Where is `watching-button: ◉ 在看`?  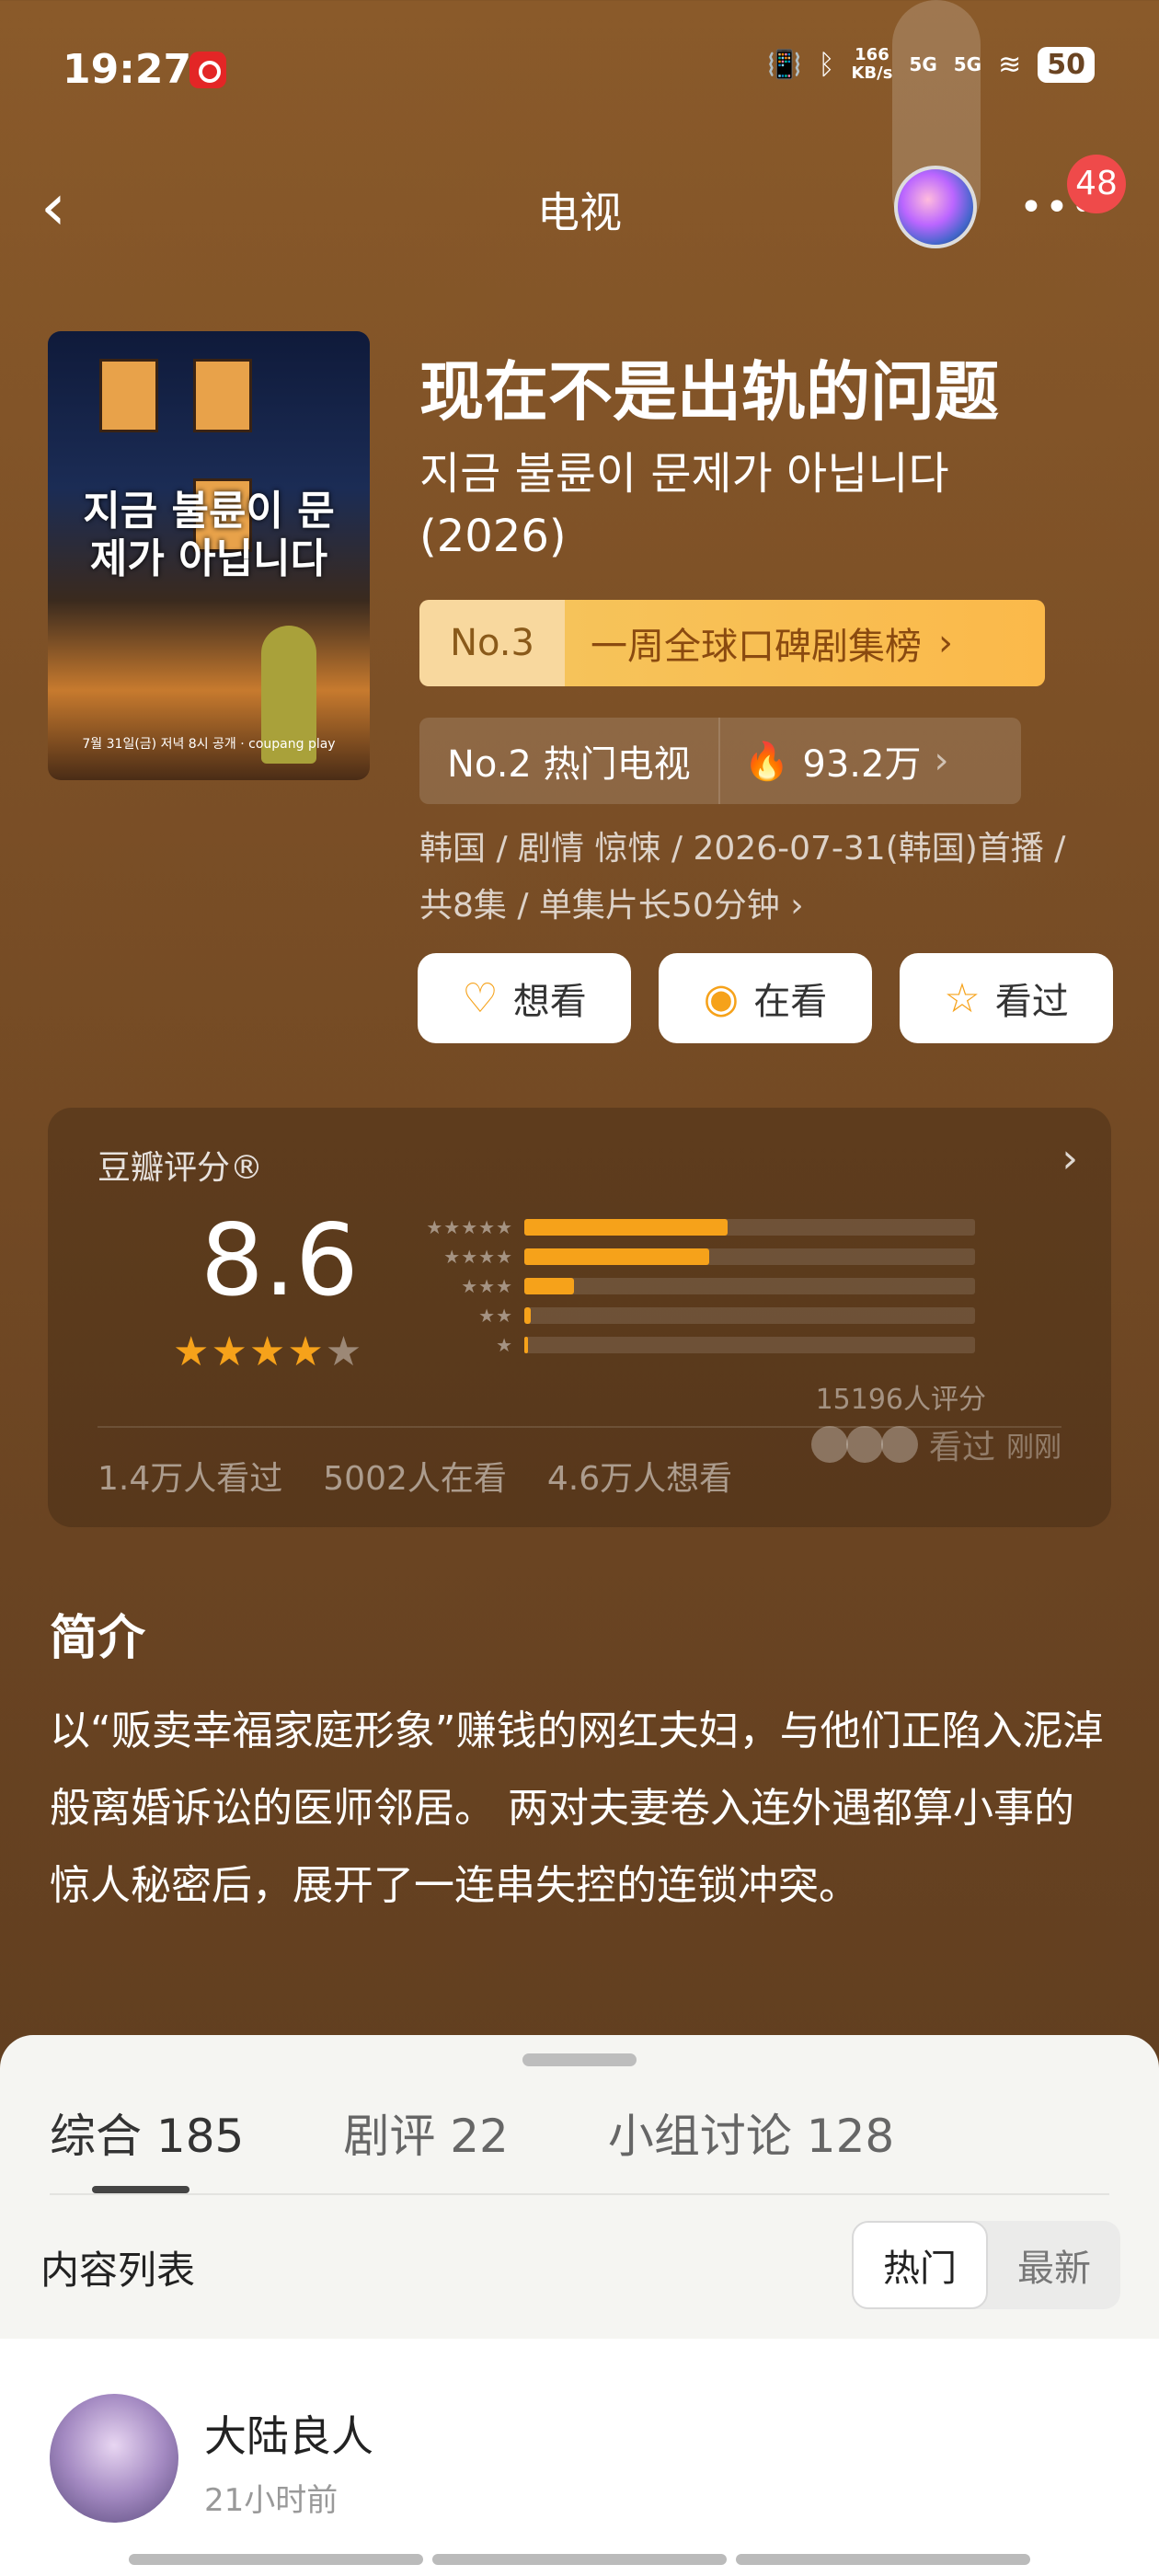
watching-button: ◉ 在看 is located at coordinates (765, 998).